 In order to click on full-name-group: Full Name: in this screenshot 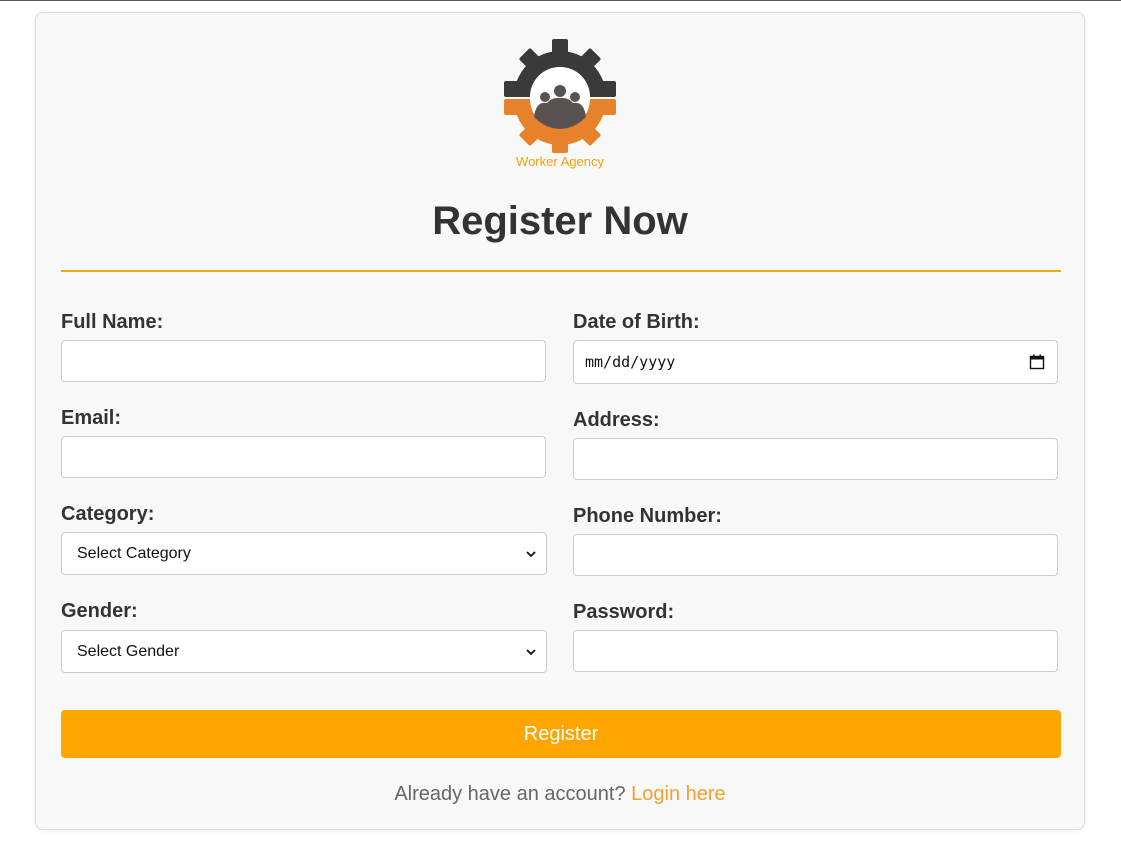, I will do `click(303, 346)`.